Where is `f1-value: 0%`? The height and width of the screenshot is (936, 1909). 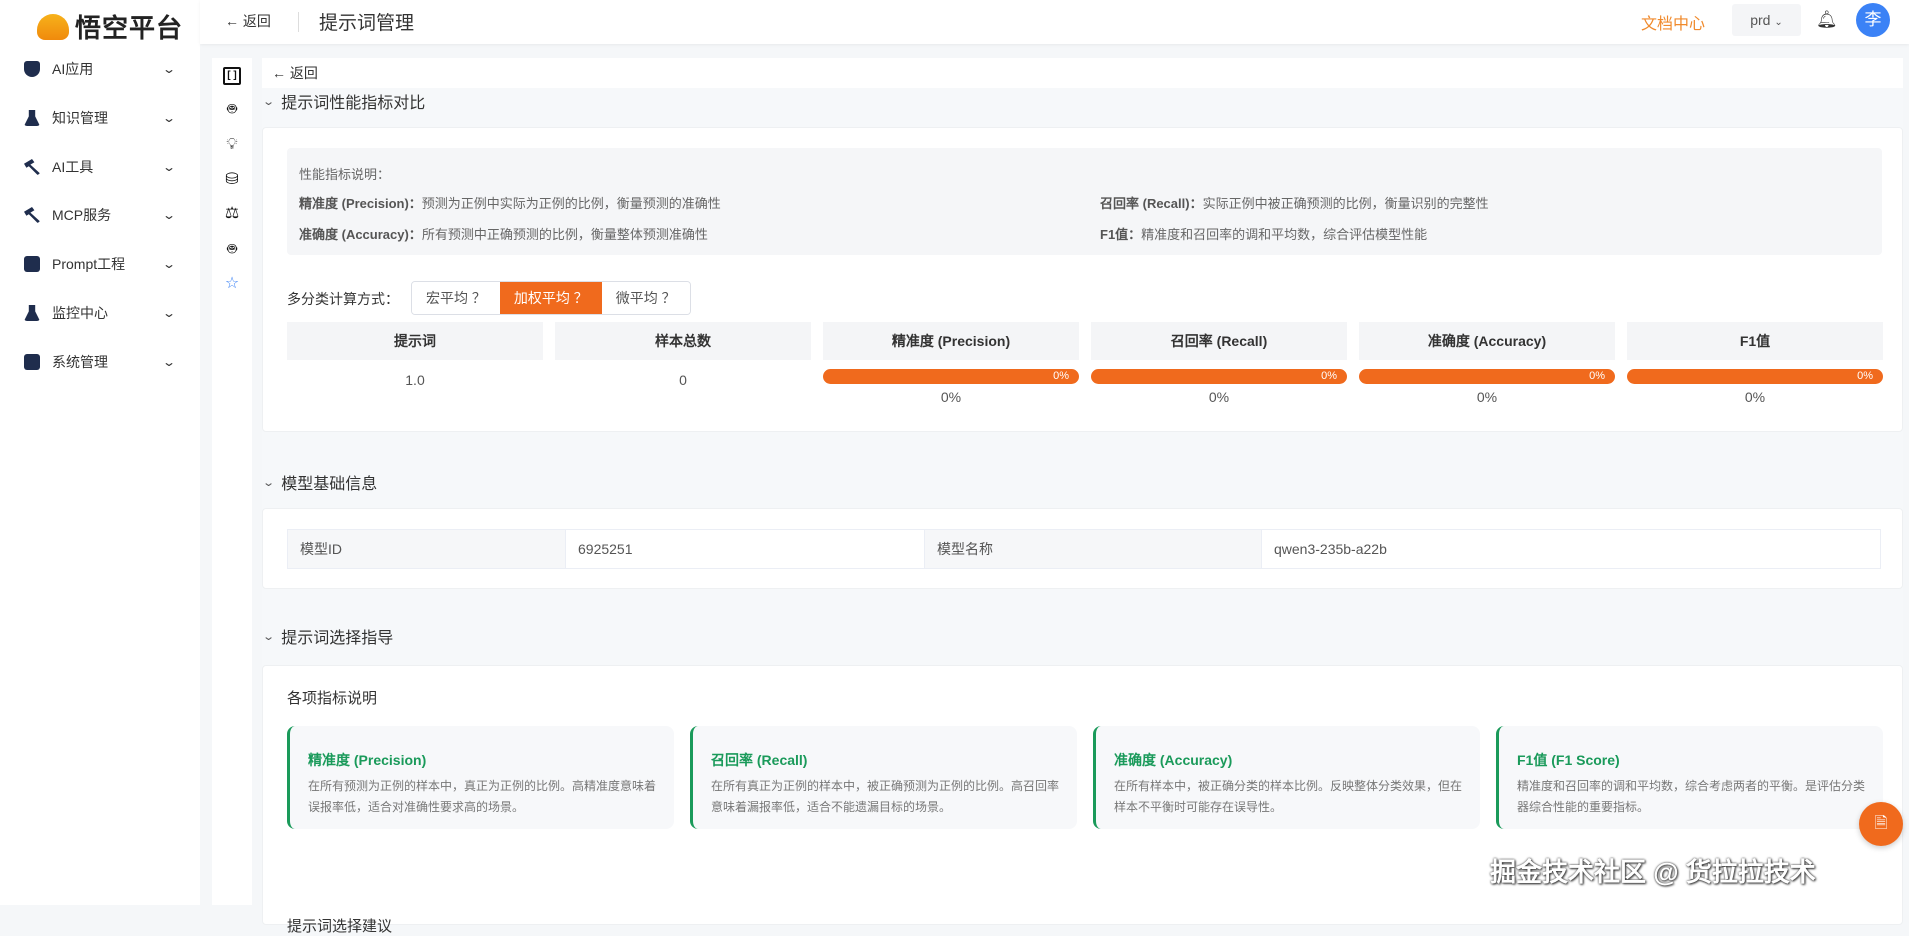 f1-value: 0% is located at coordinates (1755, 397).